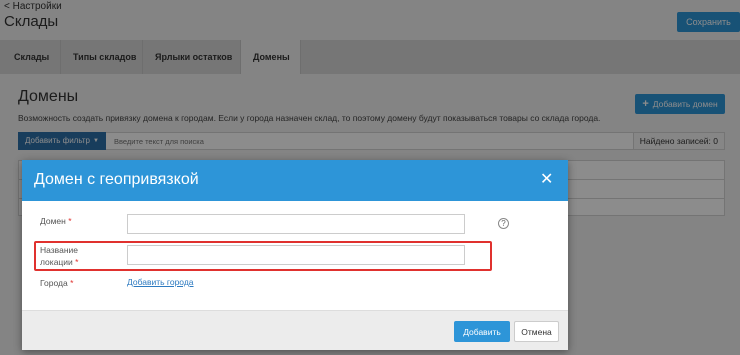 This screenshot has height=355, width=740. I want to click on close-icon: ✕, so click(546, 180).